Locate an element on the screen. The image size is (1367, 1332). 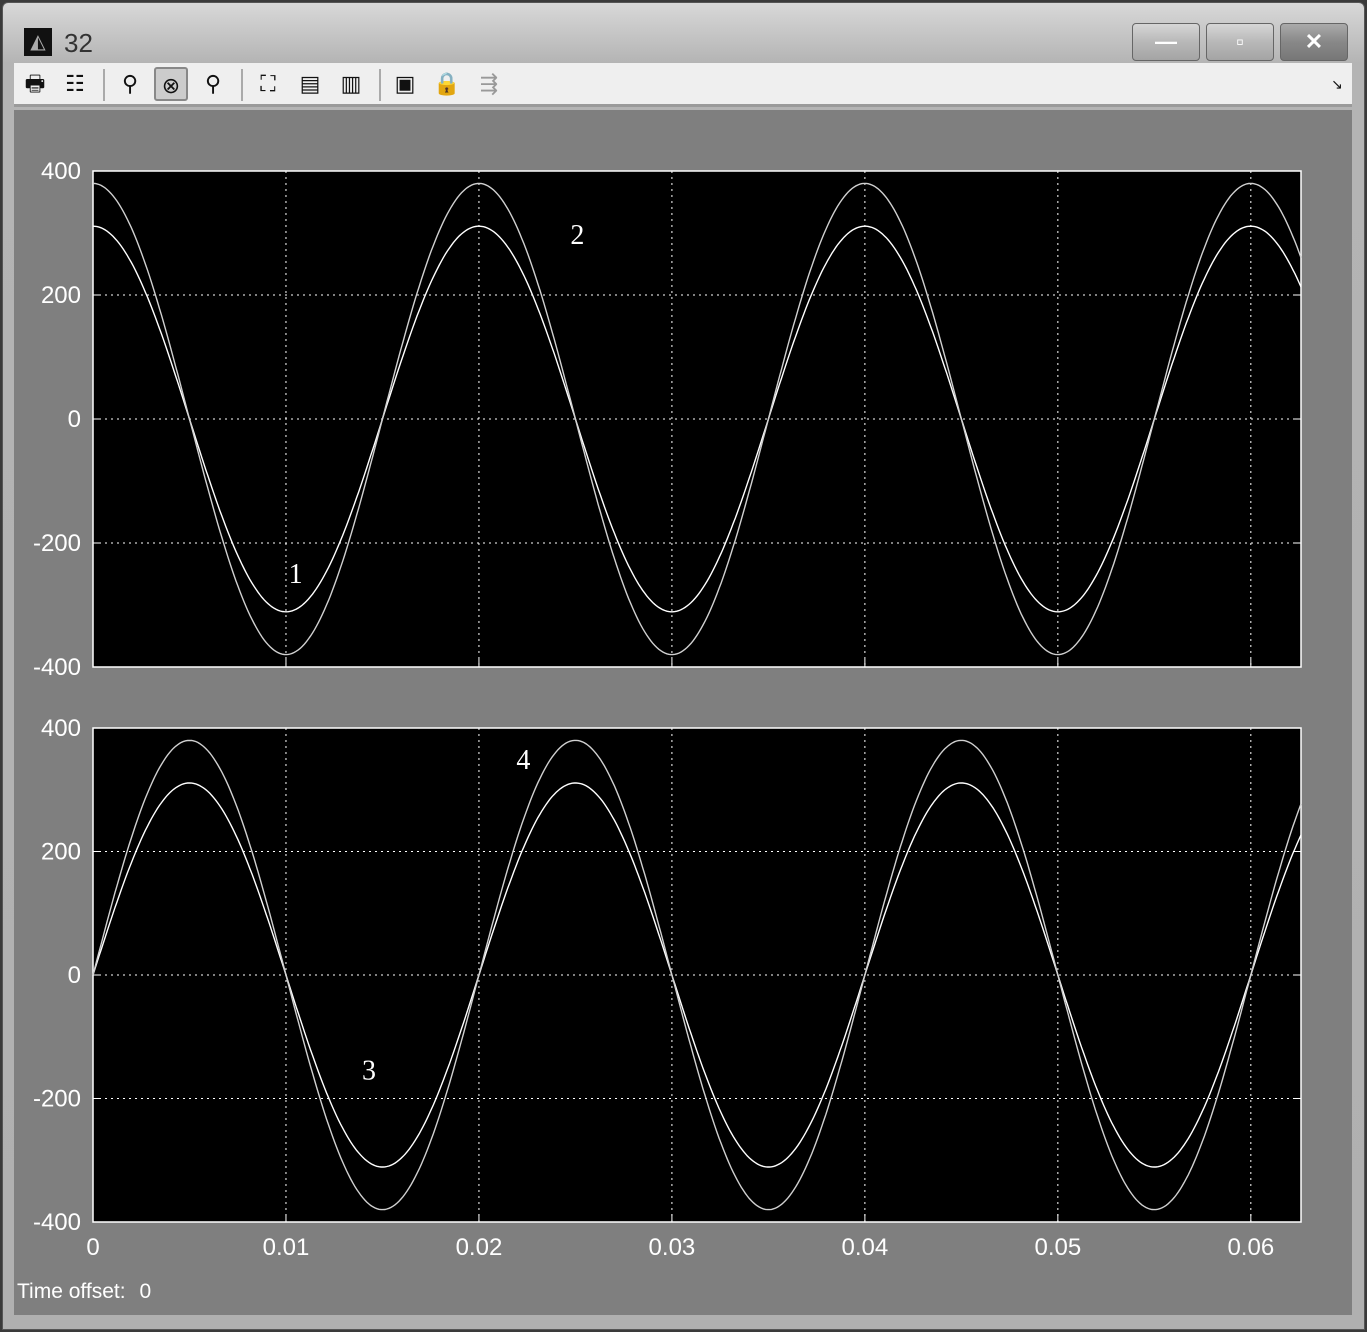
curve-label-3: 3 is located at coordinates (369, 1070).